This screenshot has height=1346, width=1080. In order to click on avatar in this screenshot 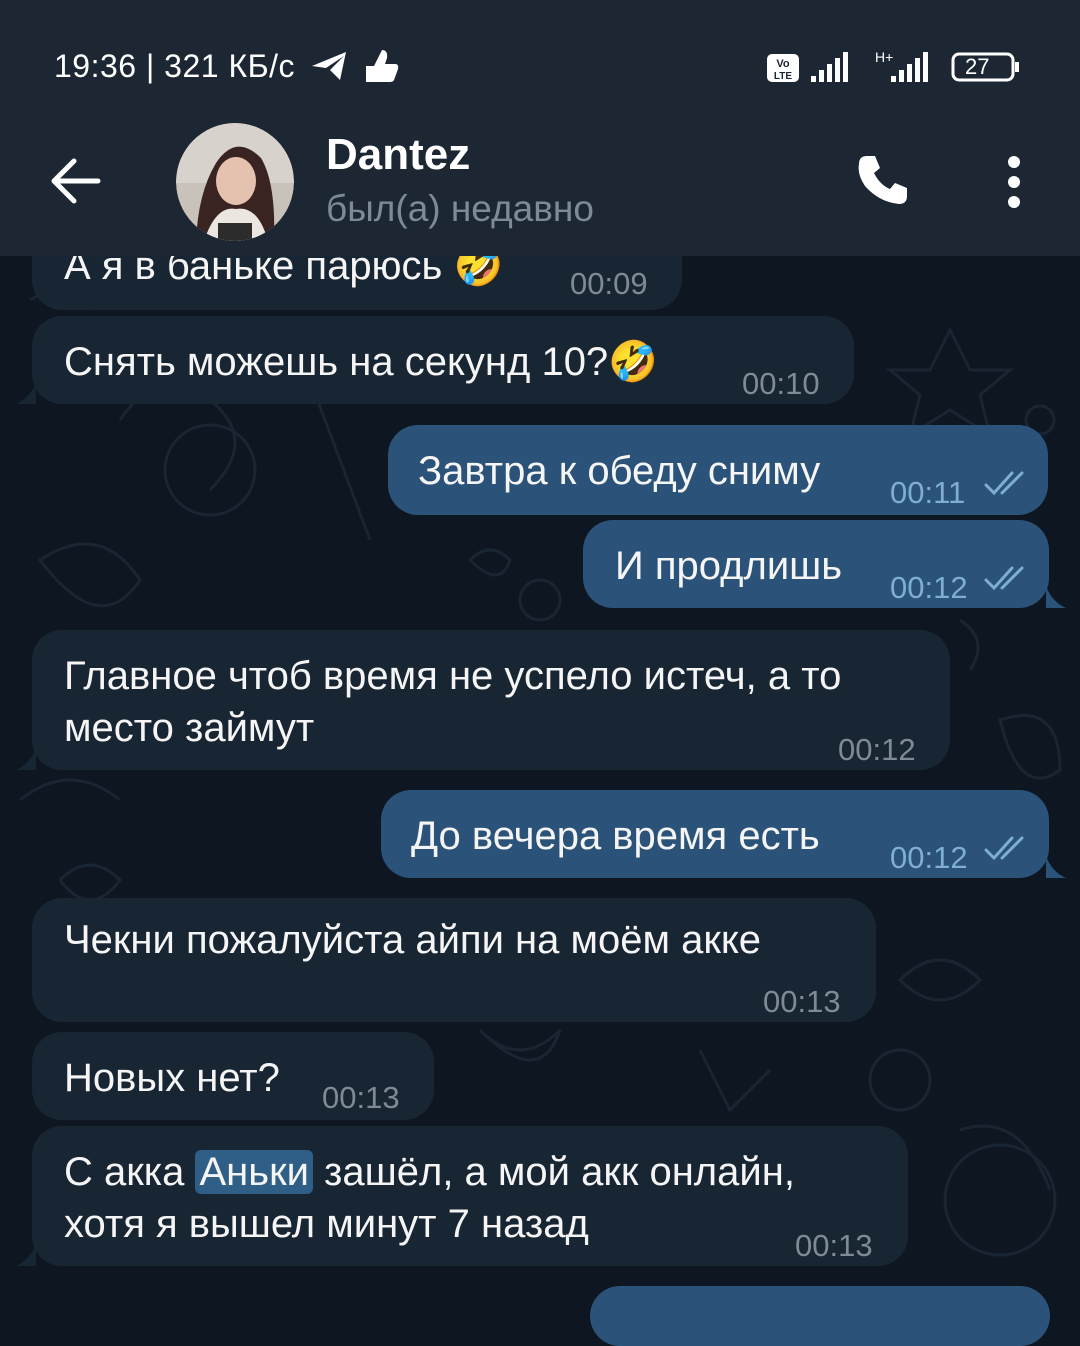, I will do `click(235, 182)`.